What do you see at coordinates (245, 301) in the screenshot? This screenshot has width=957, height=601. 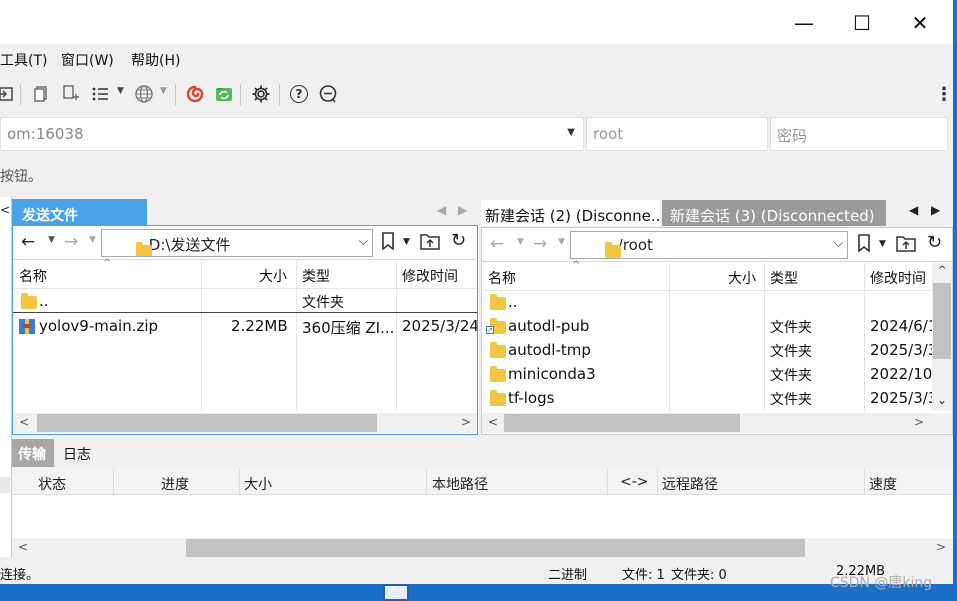 I see `table-row: .. 文件夹` at bounding box center [245, 301].